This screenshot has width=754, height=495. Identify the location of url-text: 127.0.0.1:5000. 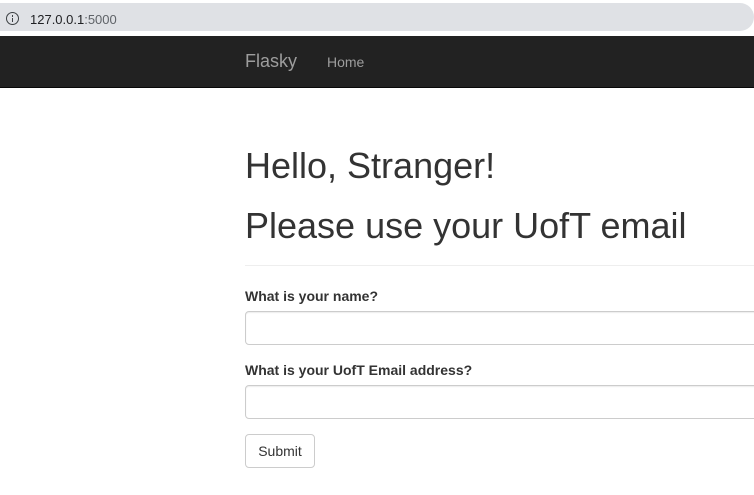
(73, 20).